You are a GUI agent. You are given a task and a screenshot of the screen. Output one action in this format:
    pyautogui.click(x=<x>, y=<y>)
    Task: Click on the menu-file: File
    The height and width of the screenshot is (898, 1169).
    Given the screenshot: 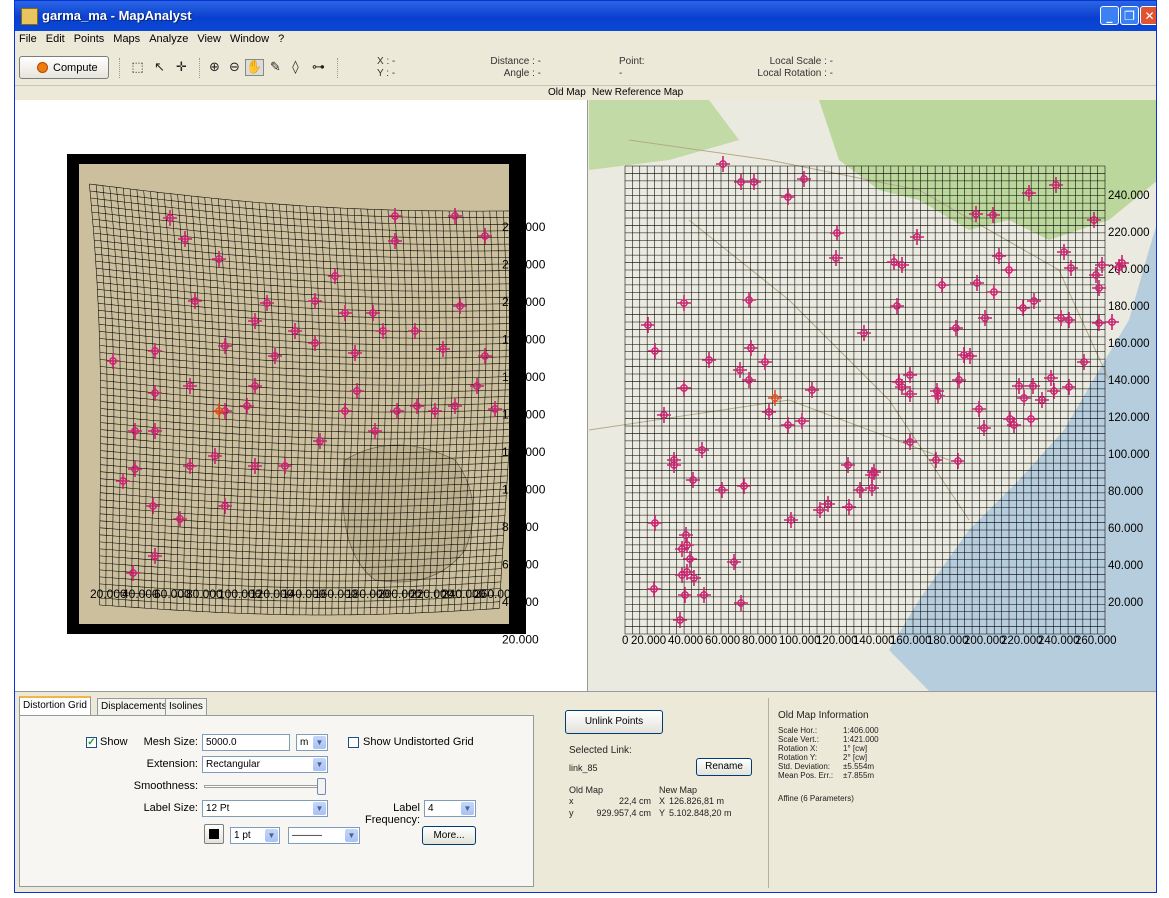 What is the action you would take?
    pyautogui.click(x=28, y=38)
    